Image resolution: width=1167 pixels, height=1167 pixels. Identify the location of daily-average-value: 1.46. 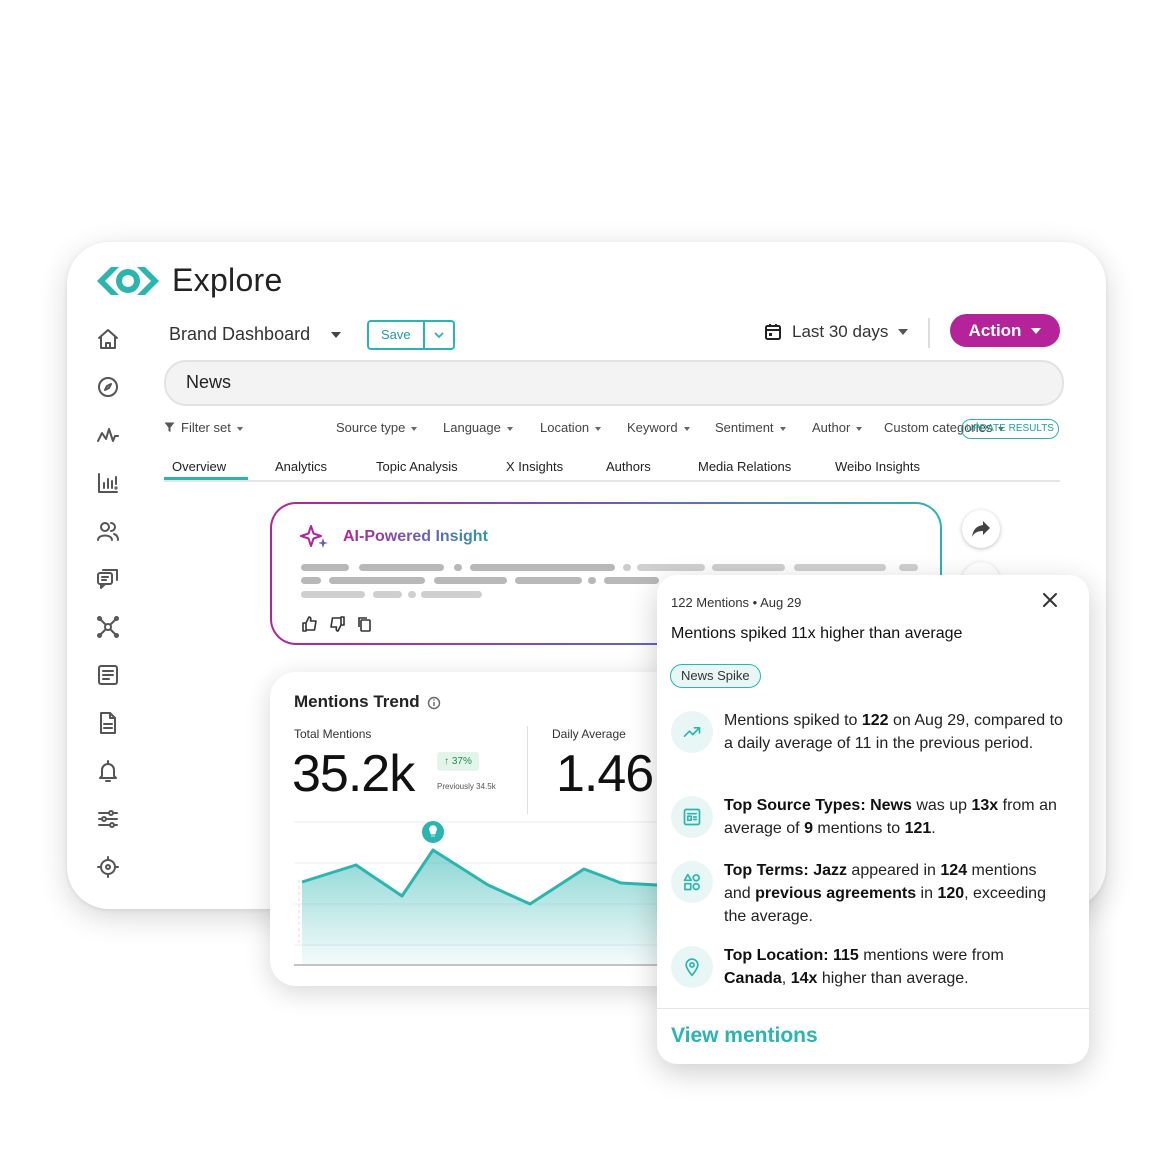
(605, 774).